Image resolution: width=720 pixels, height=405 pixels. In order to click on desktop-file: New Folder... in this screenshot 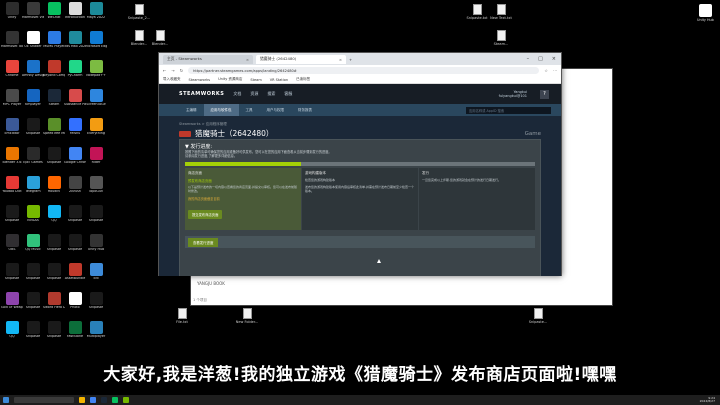, I will do `click(247, 316)`.